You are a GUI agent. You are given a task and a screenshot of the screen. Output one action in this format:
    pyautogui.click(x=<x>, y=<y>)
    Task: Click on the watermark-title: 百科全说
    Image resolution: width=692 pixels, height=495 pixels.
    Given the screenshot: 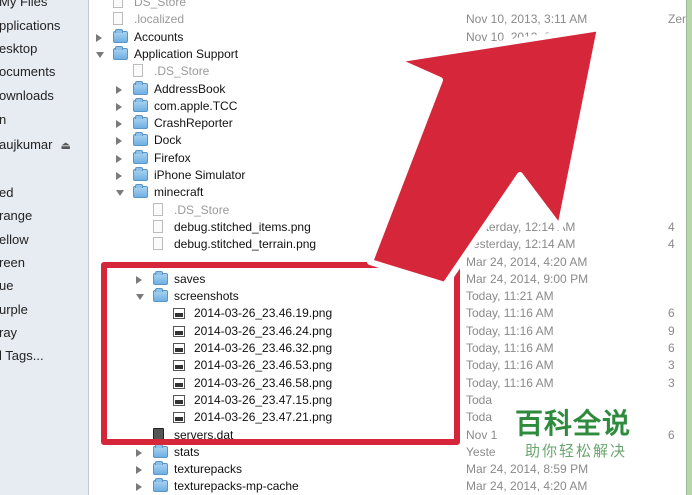 What is the action you would take?
    pyautogui.click(x=573, y=423)
    